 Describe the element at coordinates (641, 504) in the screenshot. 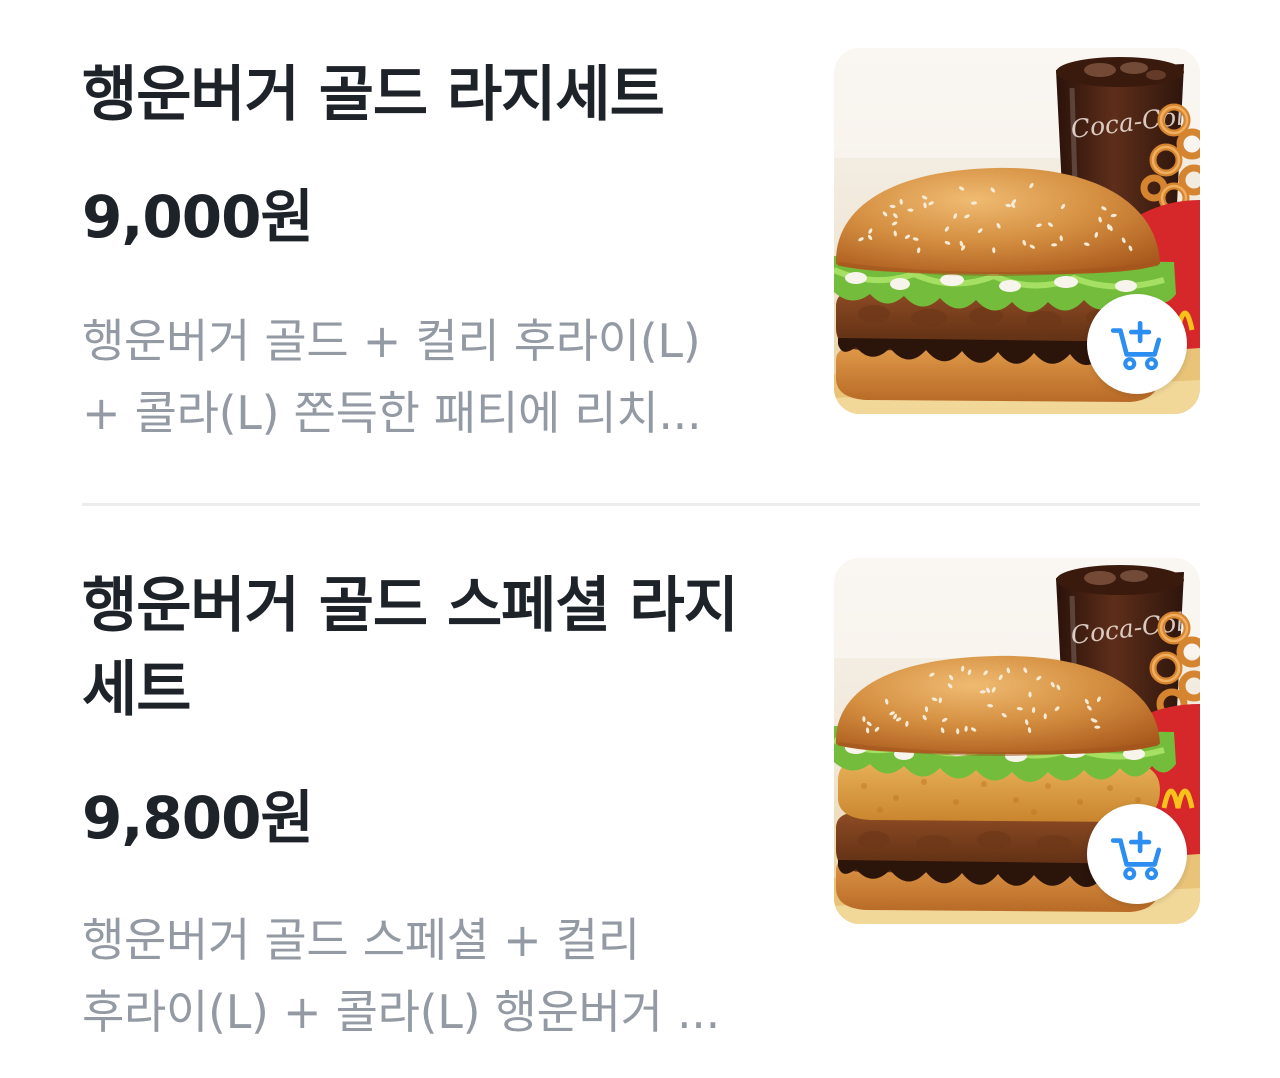

I see `divider` at that location.